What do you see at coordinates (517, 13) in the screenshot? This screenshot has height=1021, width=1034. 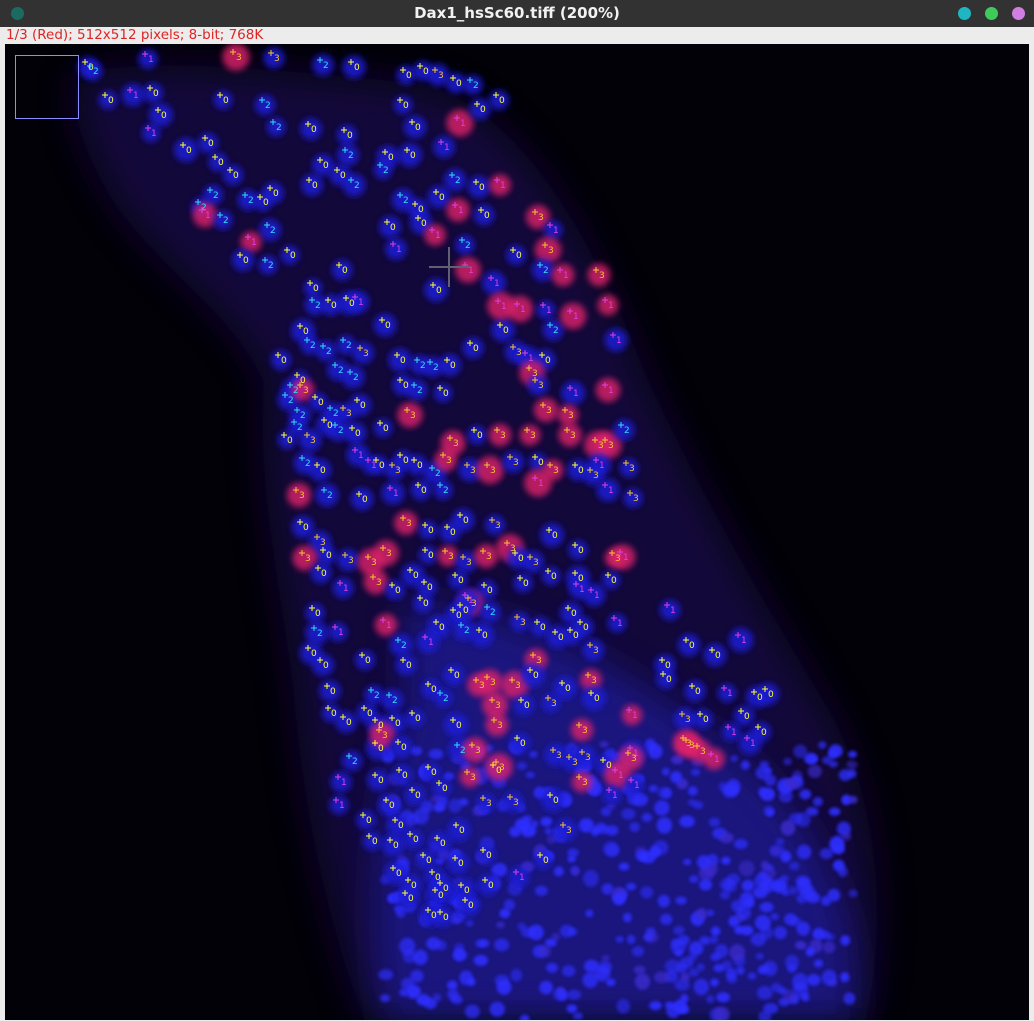 I see `title-bar: Dax1_hsSc60.tiff (200%)` at bounding box center [517, 13].